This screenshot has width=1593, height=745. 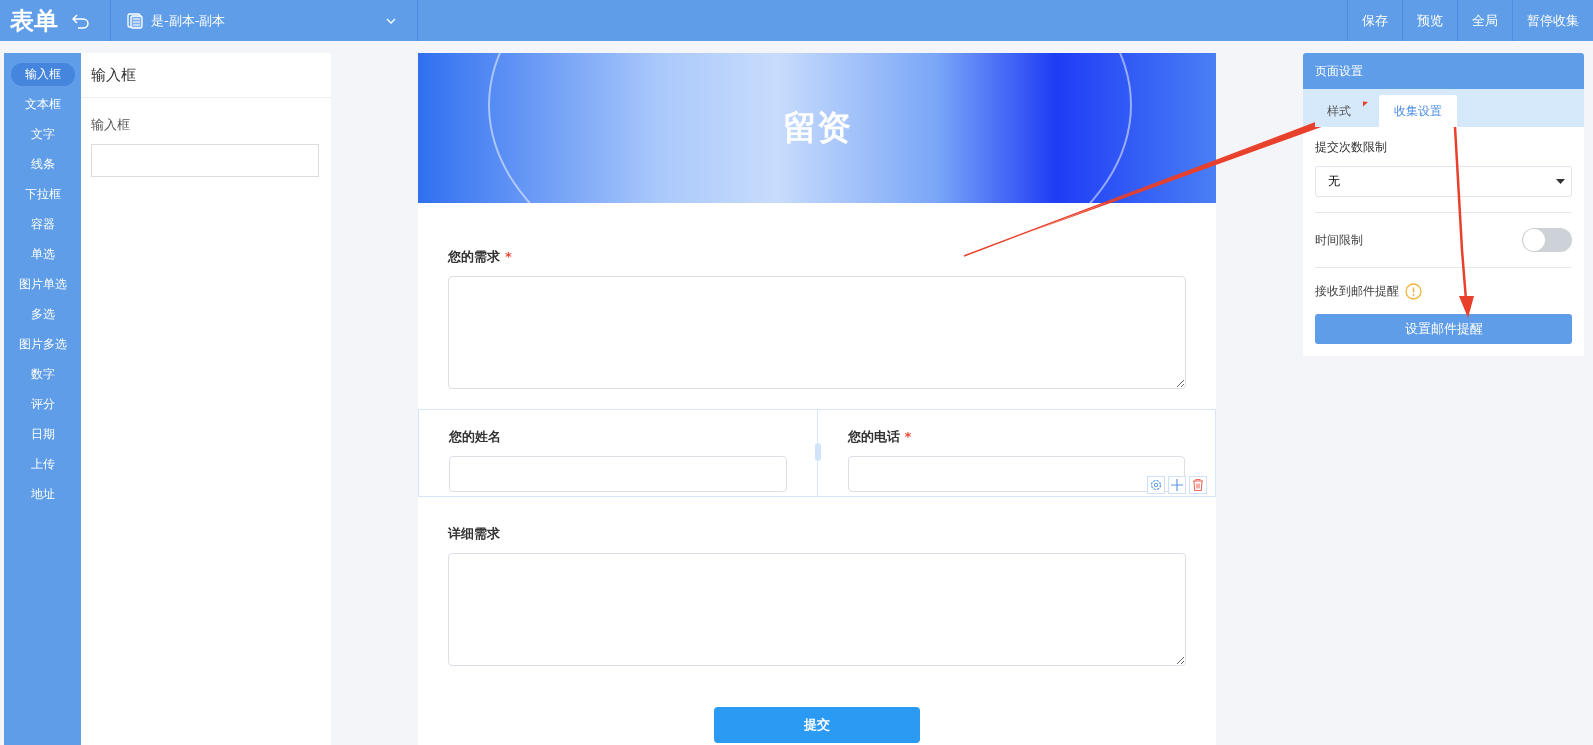 I want to click on settings-tab: 收集设置, so click(x=1418, y=111).